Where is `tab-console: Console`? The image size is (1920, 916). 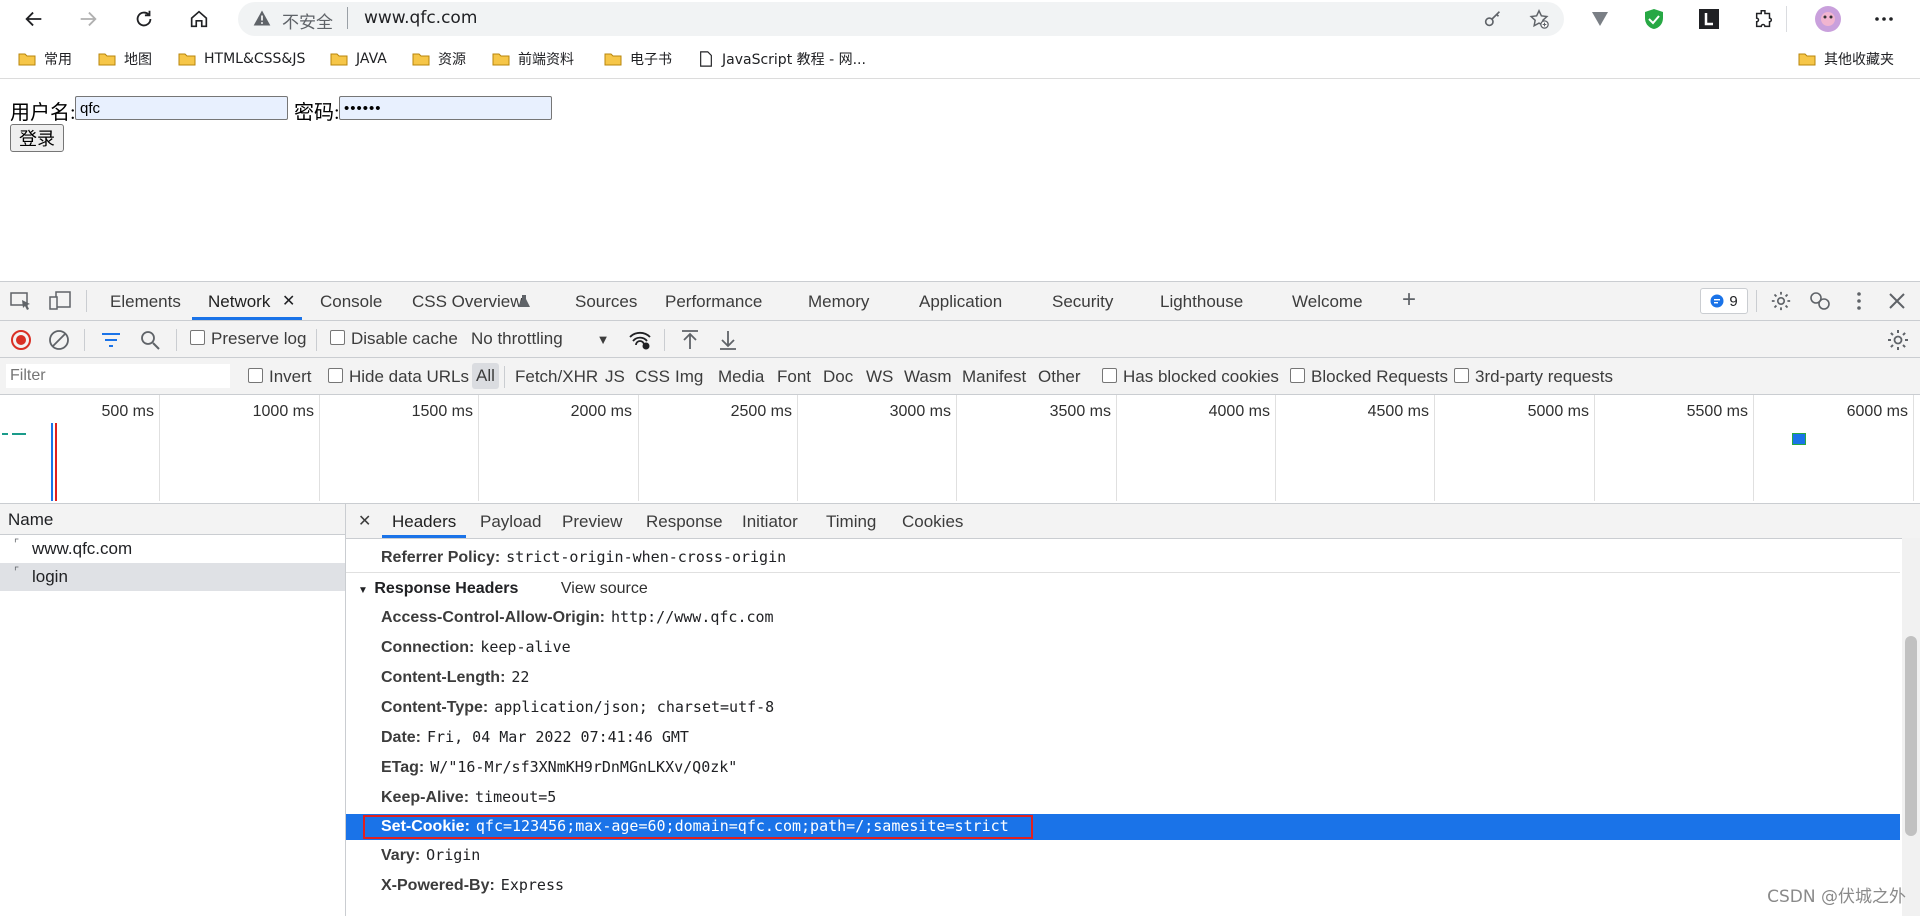
tab-console: Console is located at coordinates (351, 302).